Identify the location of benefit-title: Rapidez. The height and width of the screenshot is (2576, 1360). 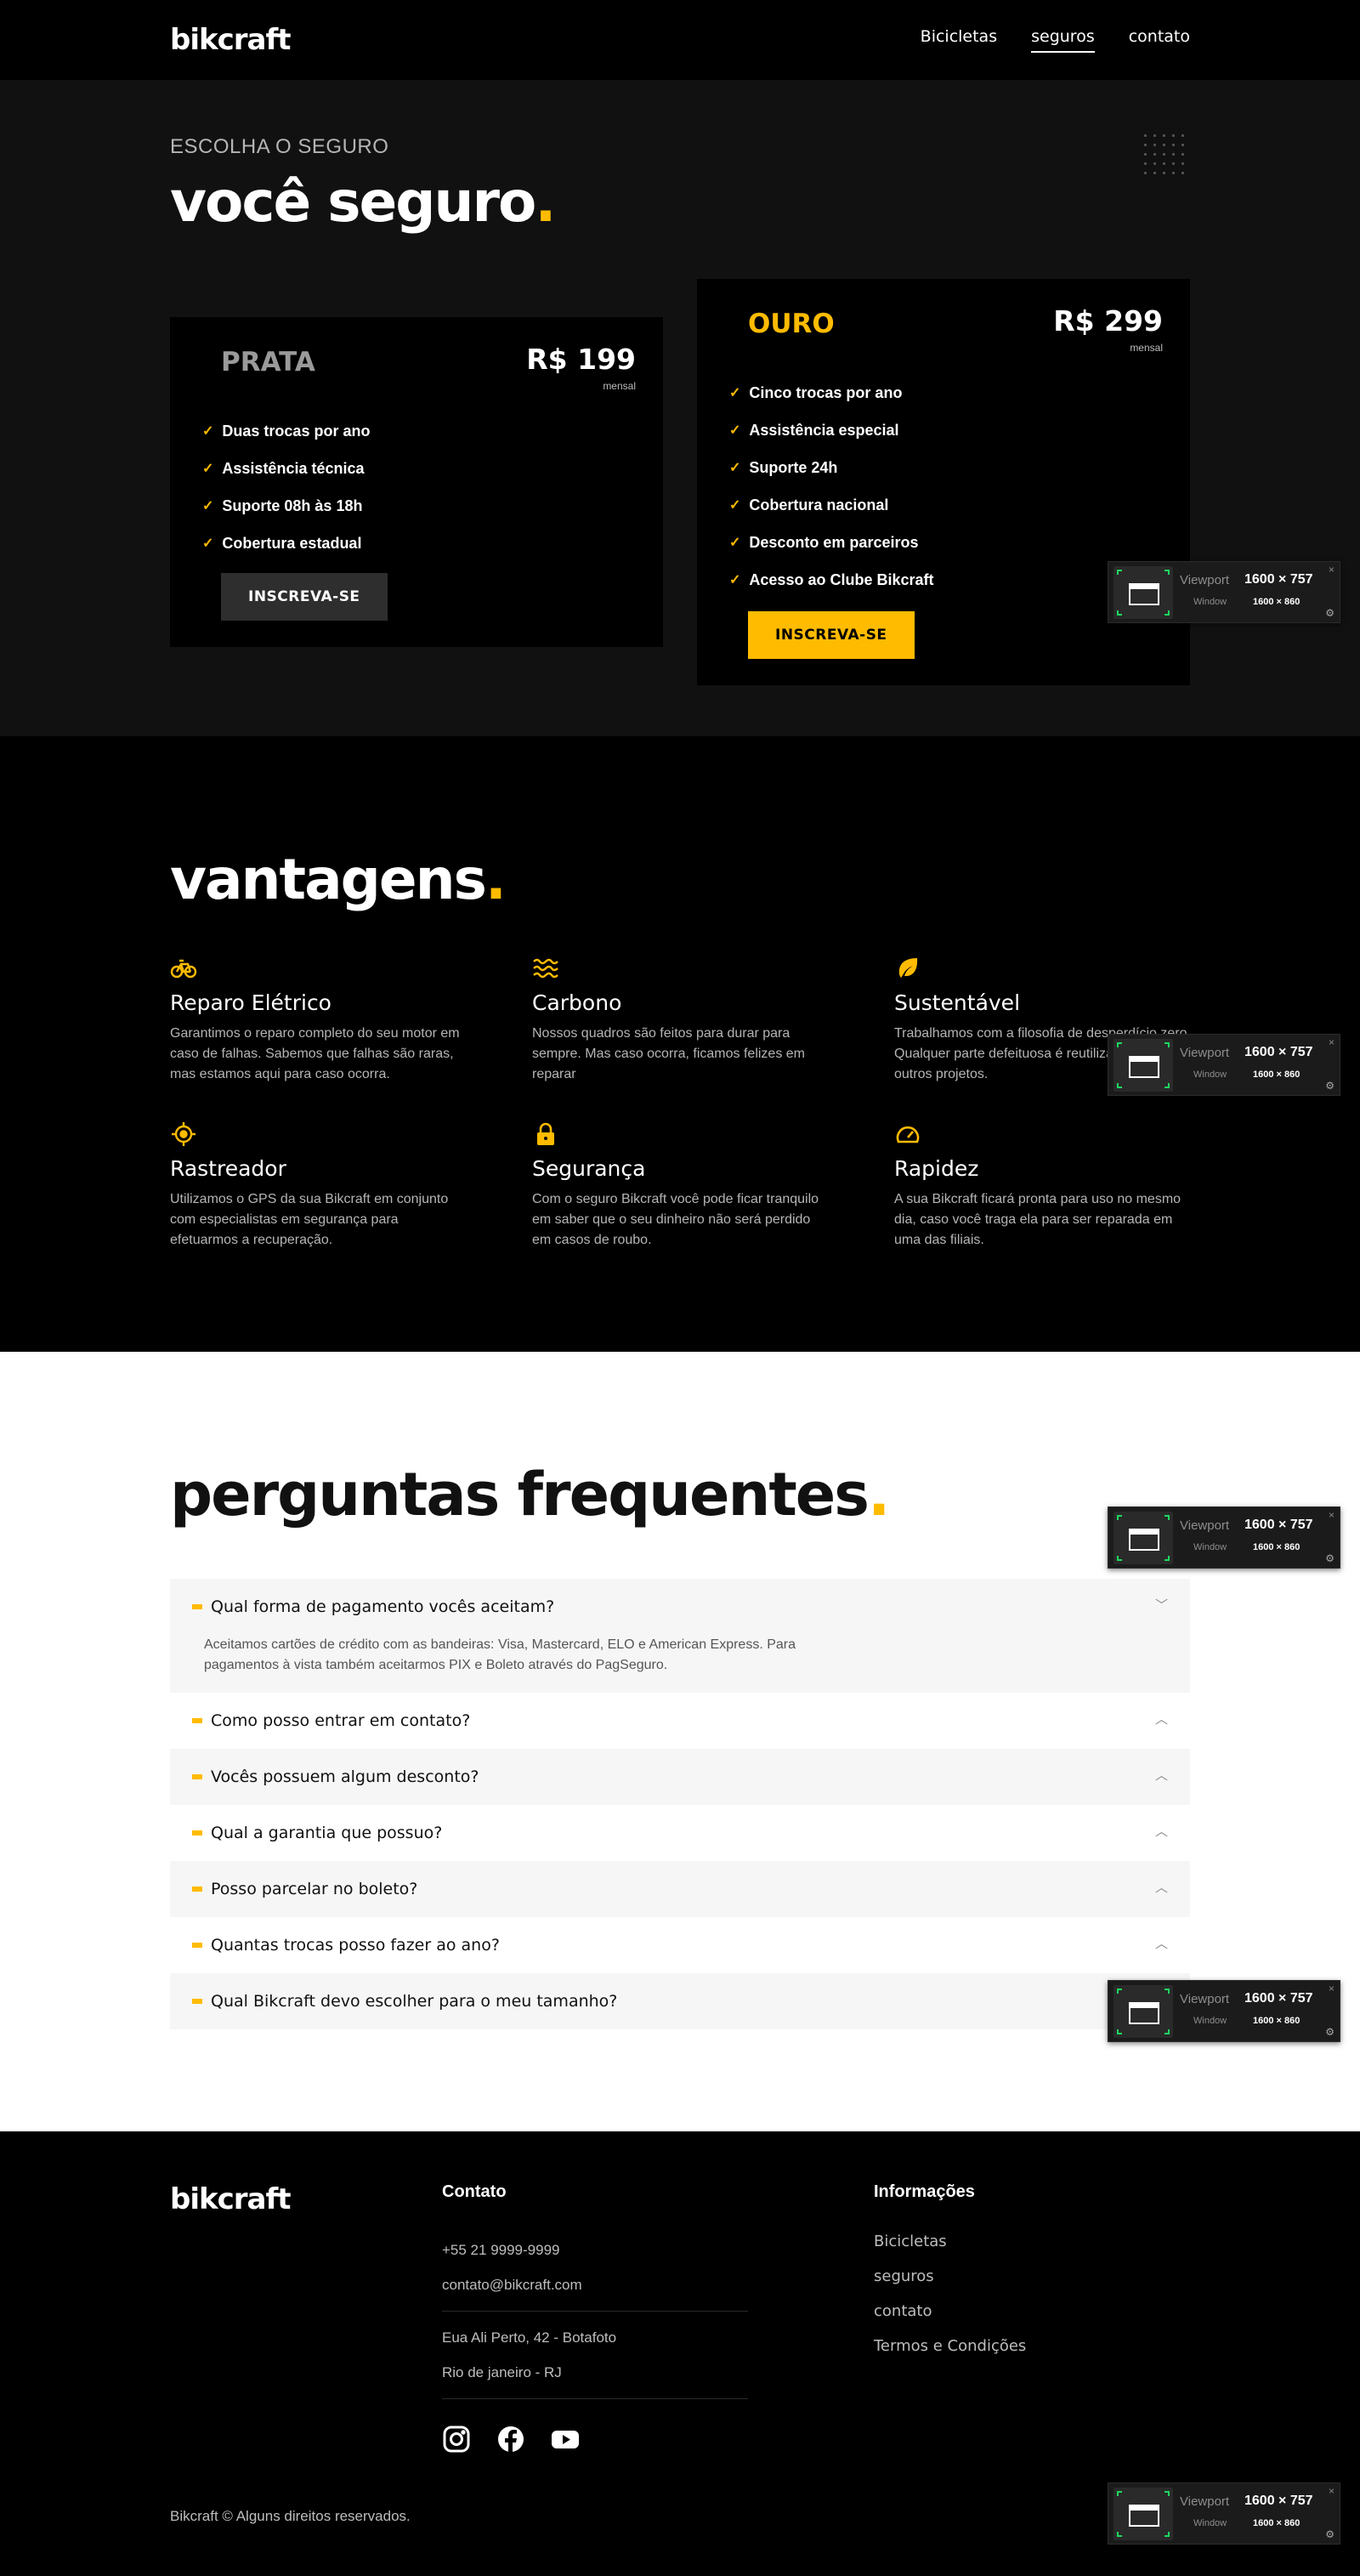
(936, 1168).